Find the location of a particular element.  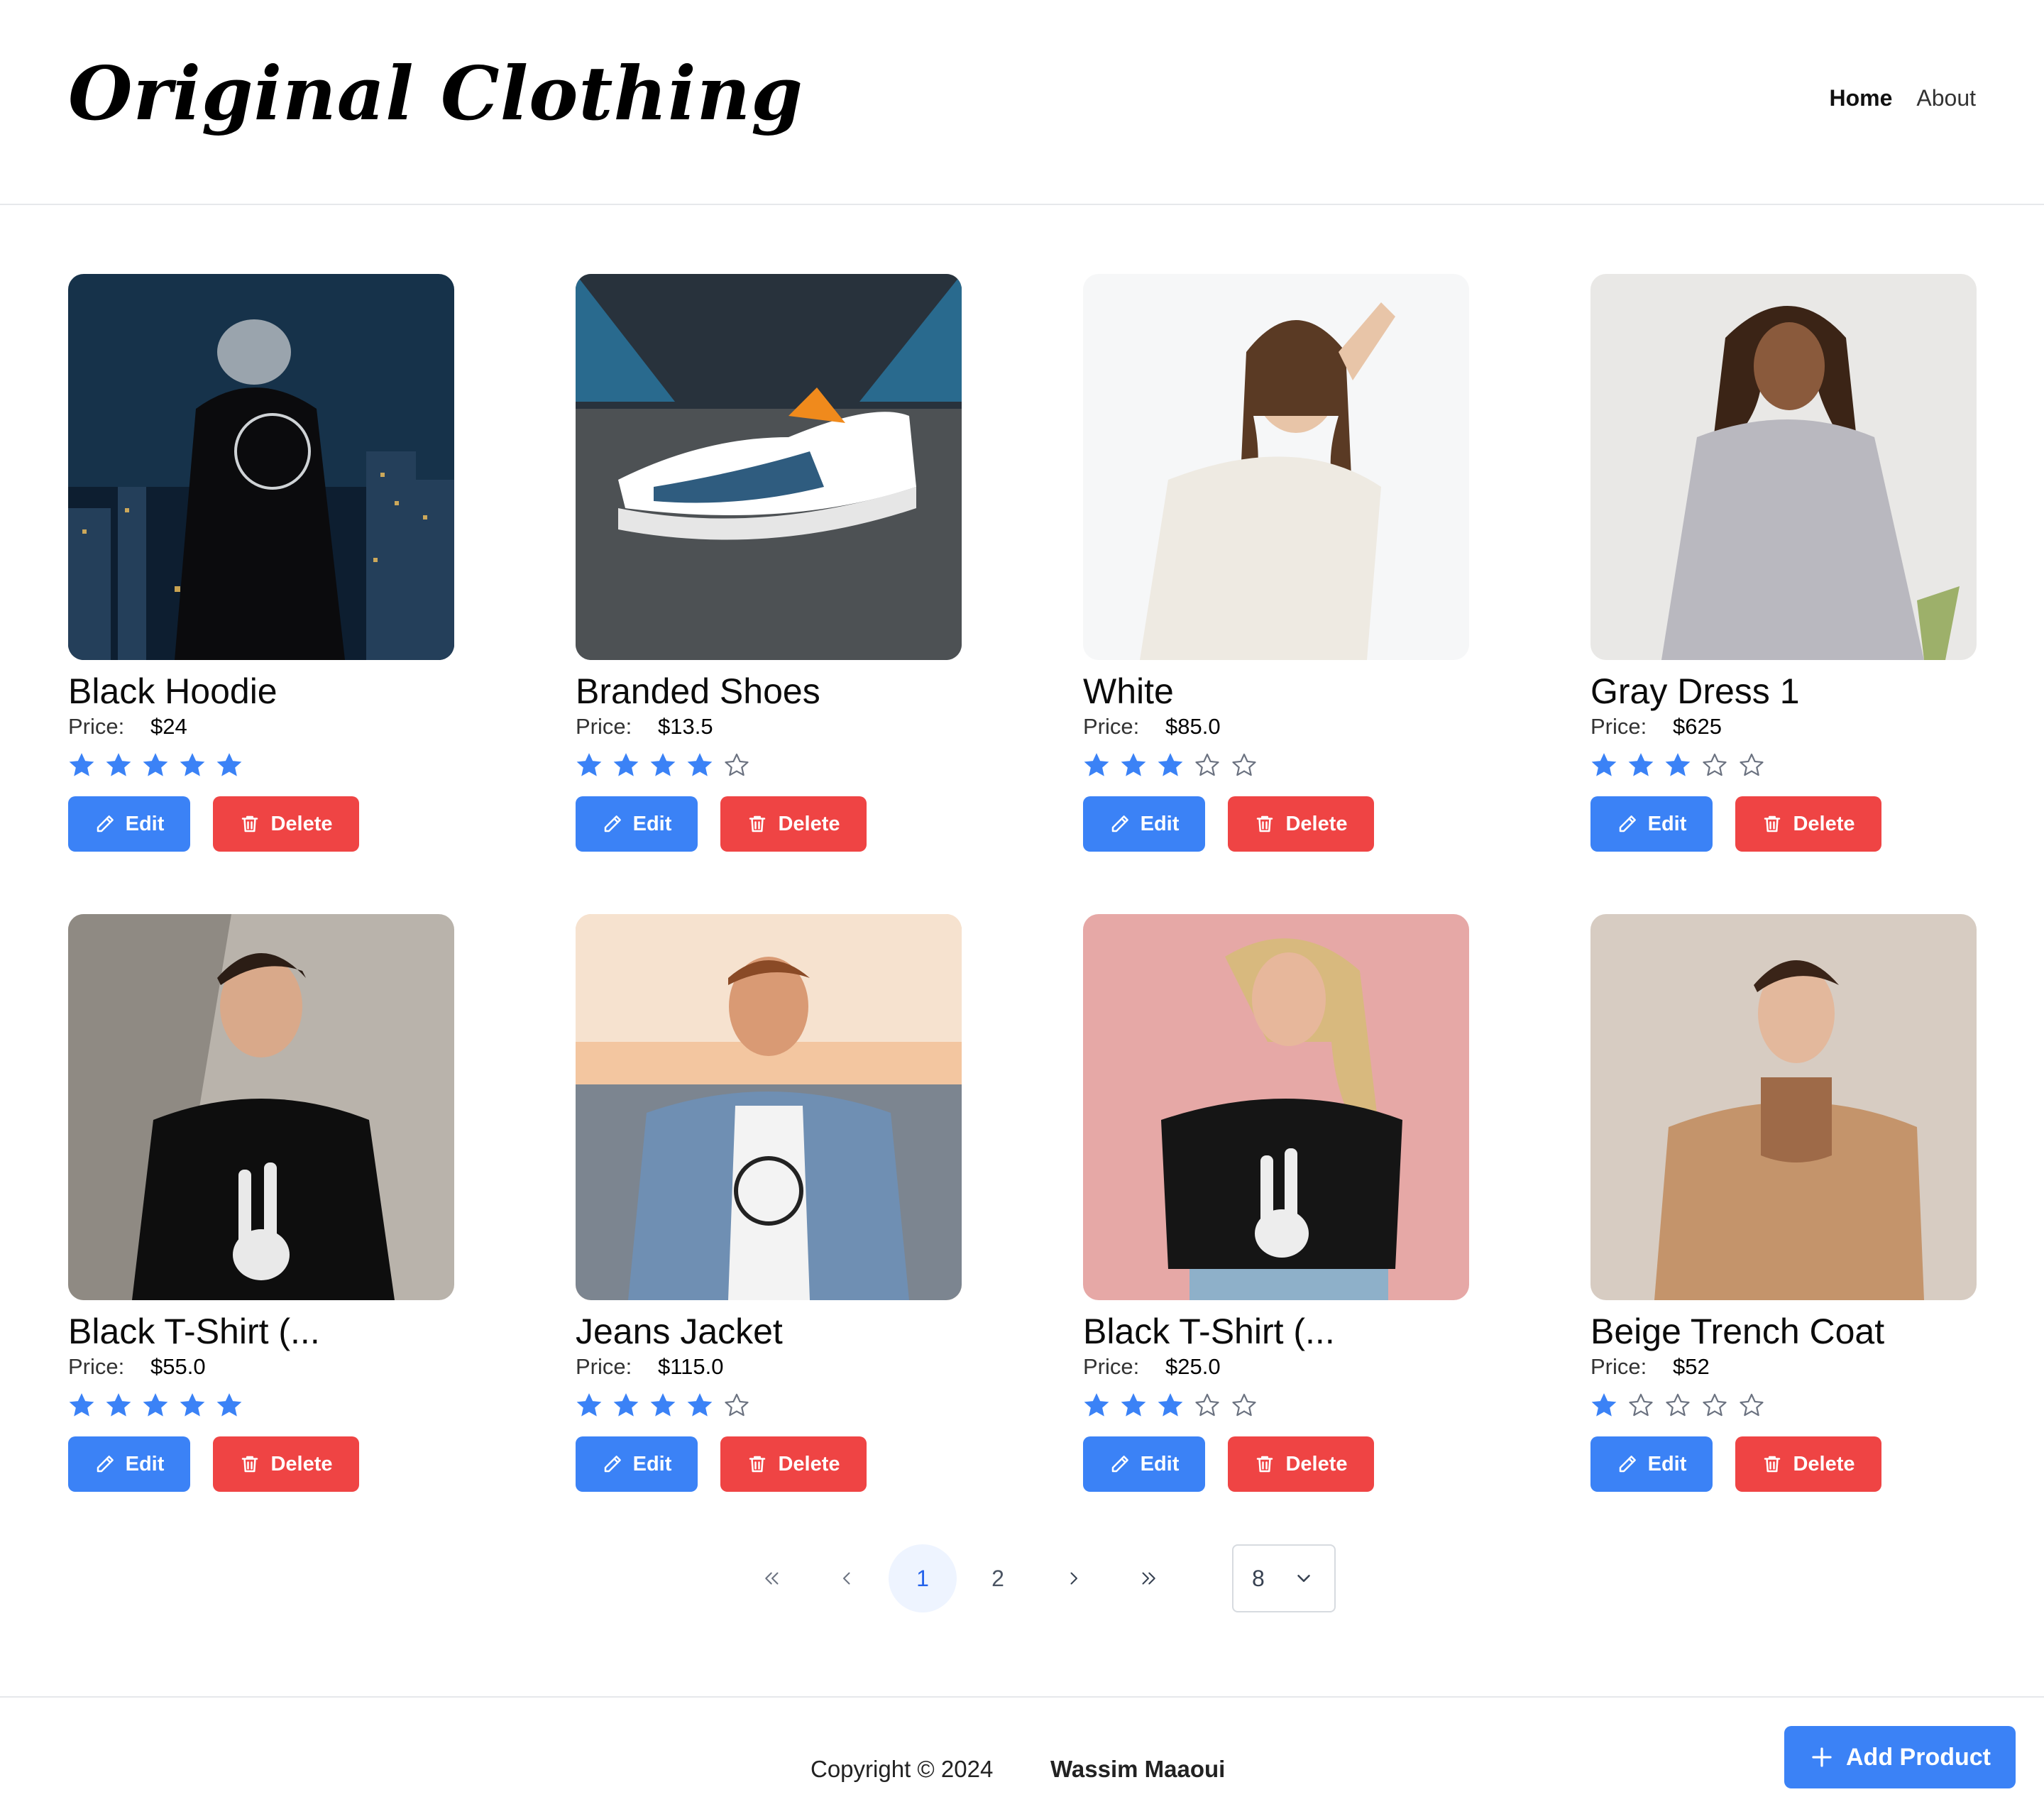

price-value: $55.0 is located at coordinates (178, 1367).